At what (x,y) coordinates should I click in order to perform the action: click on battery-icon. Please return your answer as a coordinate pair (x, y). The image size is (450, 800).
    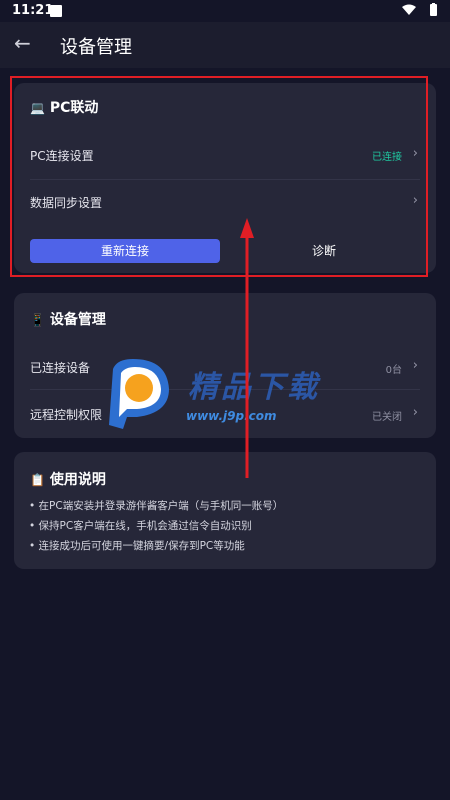
    Looking at the image, I should click on (433, 10).